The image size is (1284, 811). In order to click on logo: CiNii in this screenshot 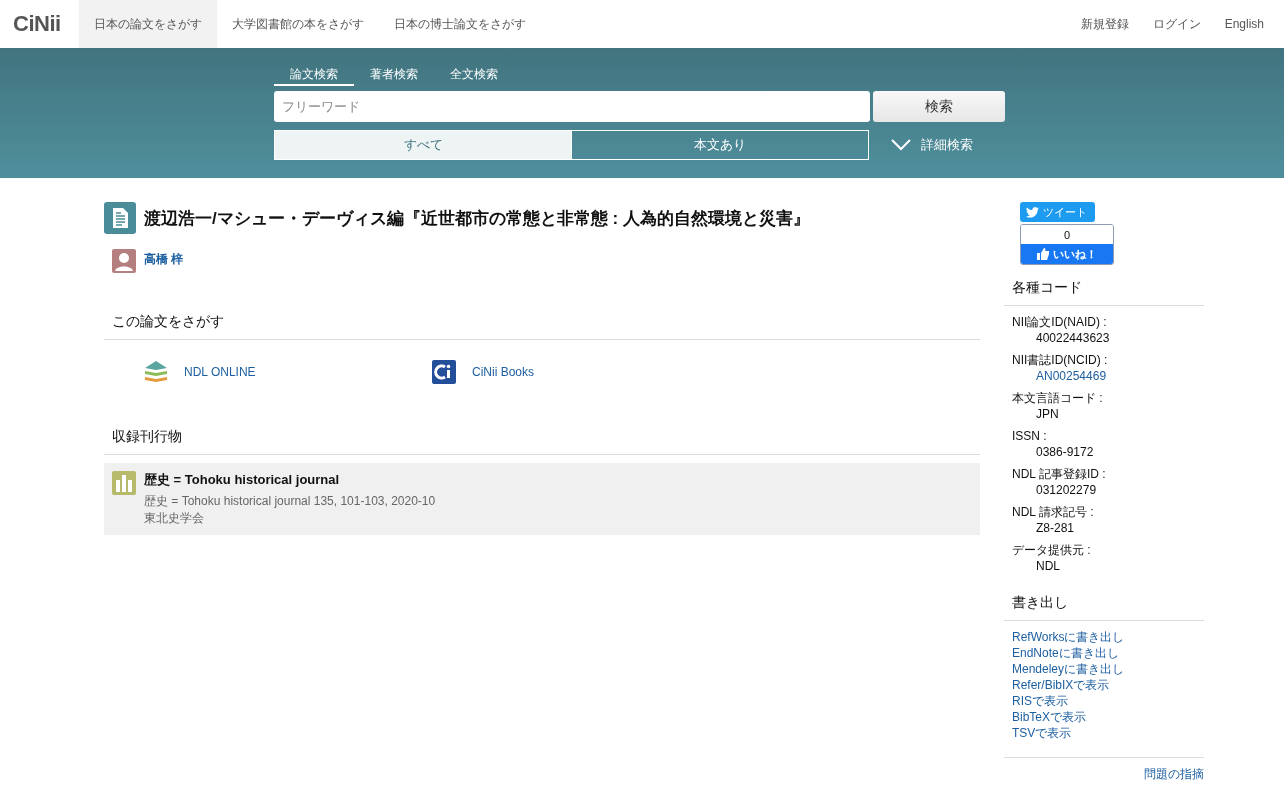, I will do `click(39, 24)`.